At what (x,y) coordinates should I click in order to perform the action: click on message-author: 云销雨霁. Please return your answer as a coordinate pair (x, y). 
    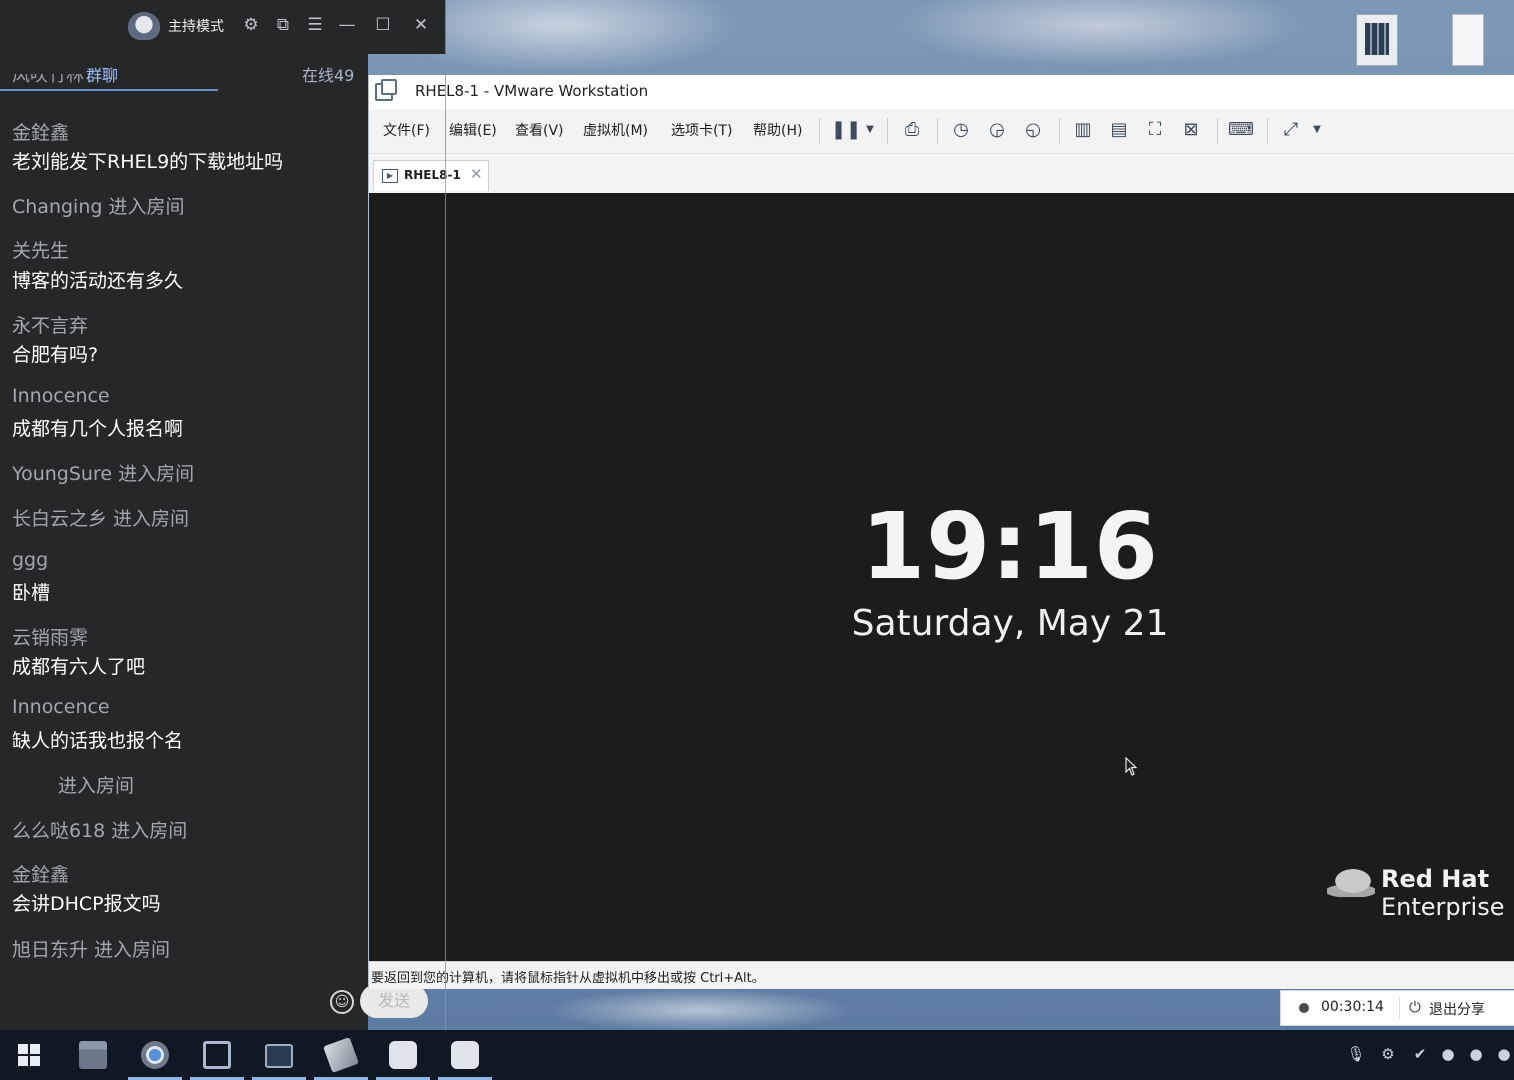
    Looking at the image, I should click on (50, 638).